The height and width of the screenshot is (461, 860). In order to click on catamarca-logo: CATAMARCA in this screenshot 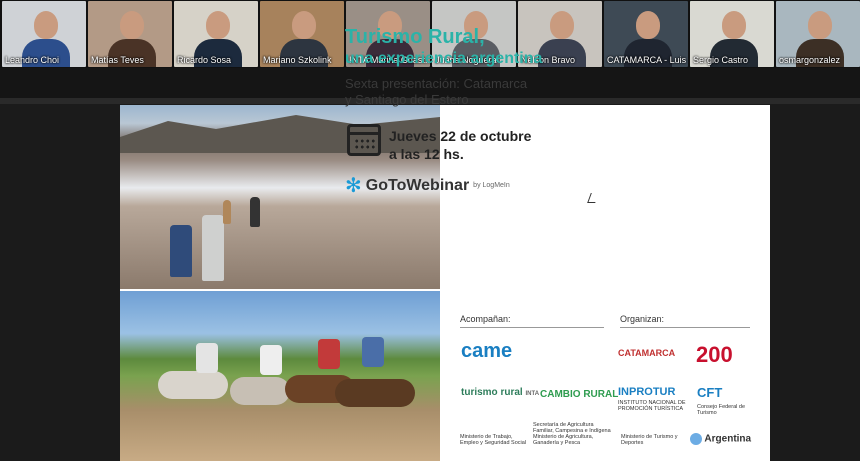, I will do `click(647, 353)`.